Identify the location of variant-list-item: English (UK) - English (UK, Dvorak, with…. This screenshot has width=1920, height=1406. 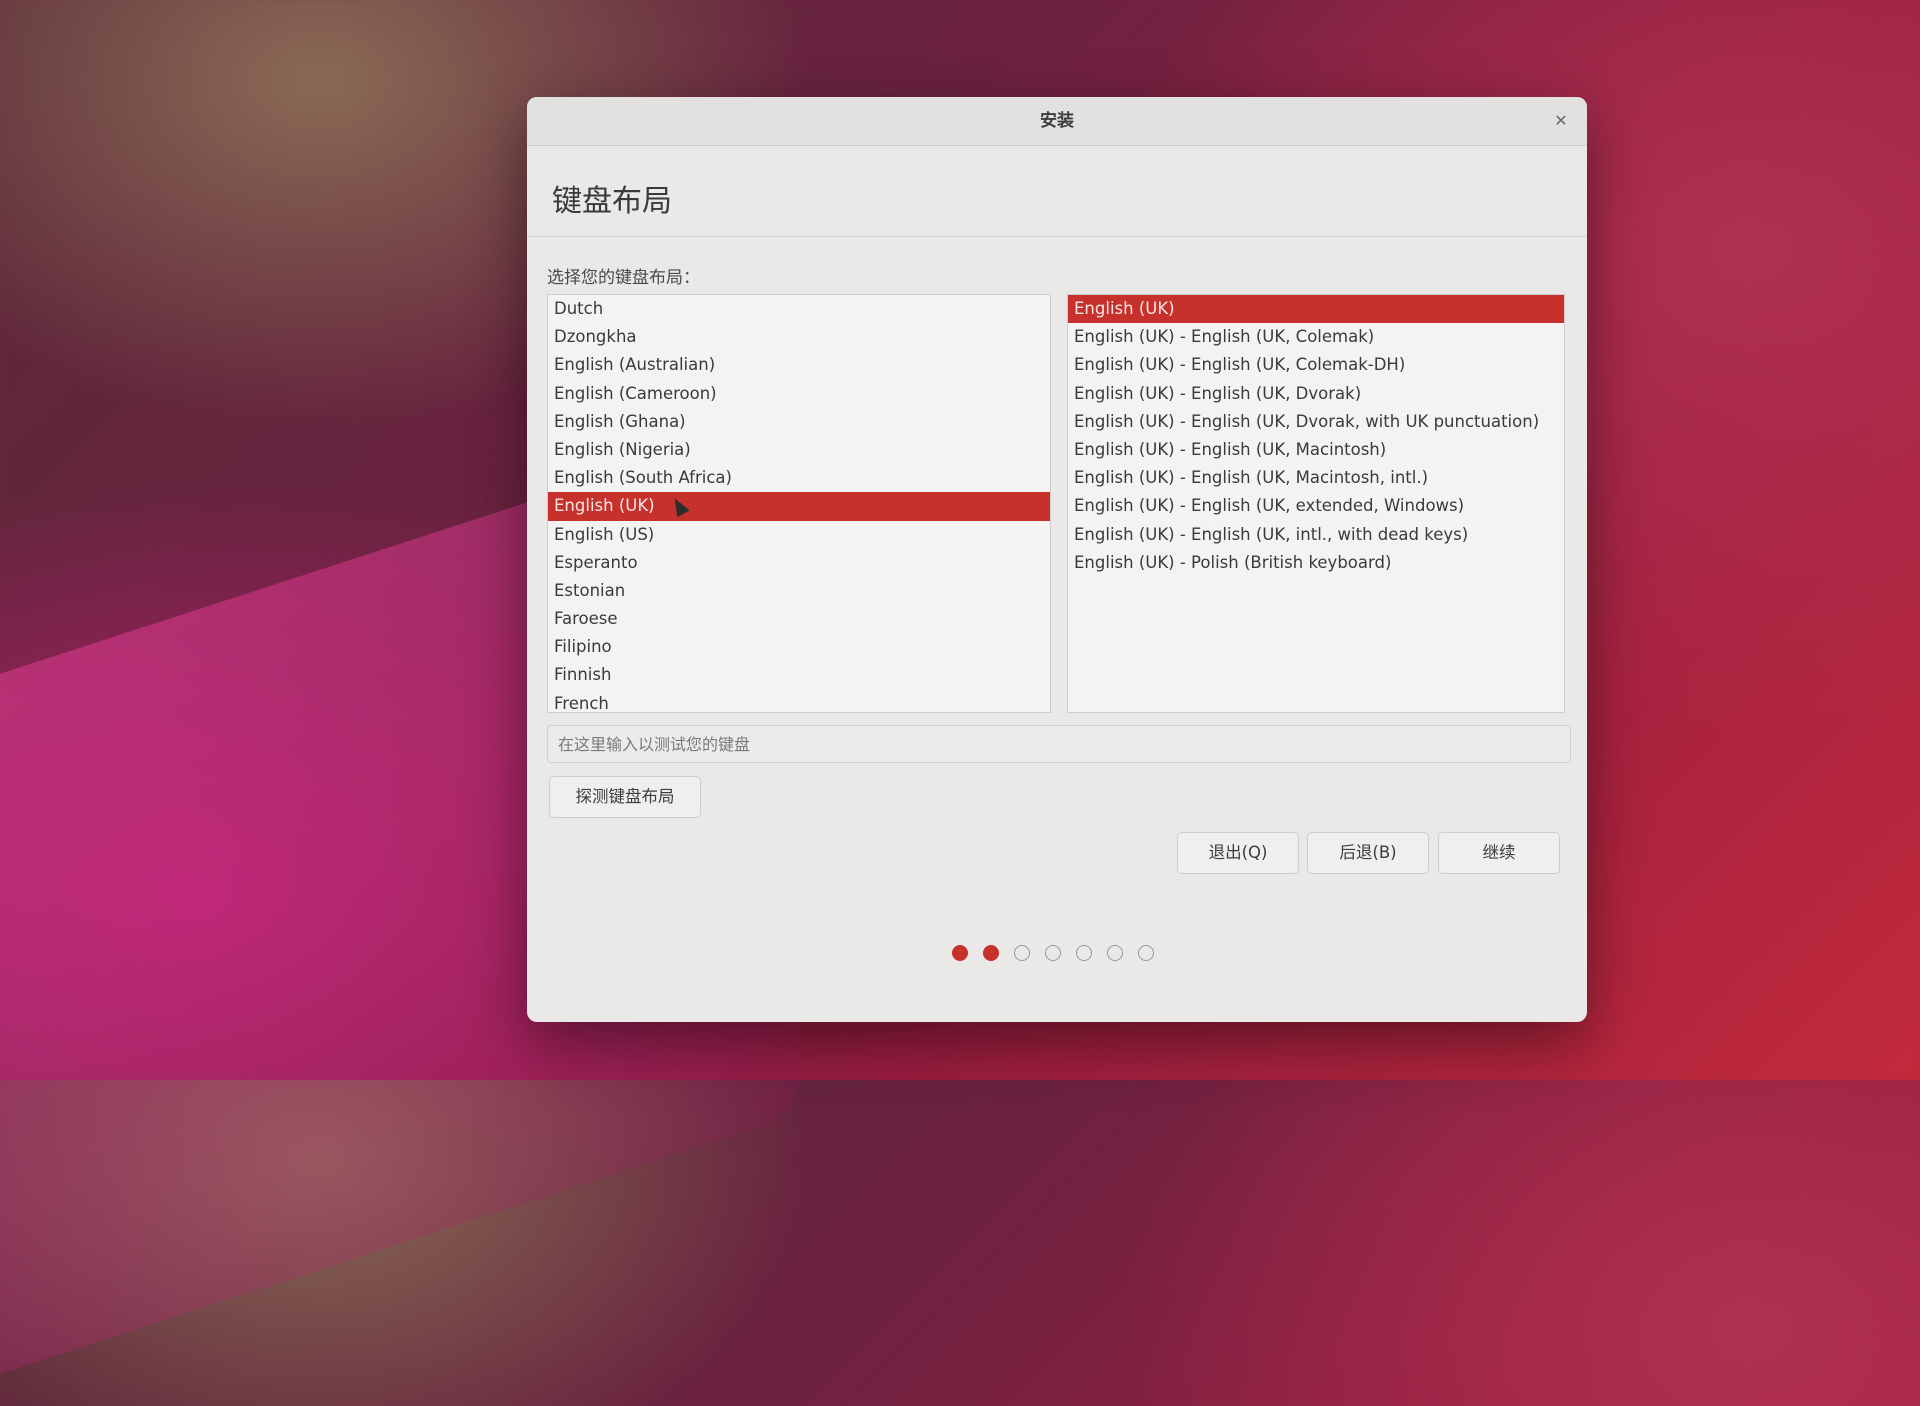
(1316, 422).